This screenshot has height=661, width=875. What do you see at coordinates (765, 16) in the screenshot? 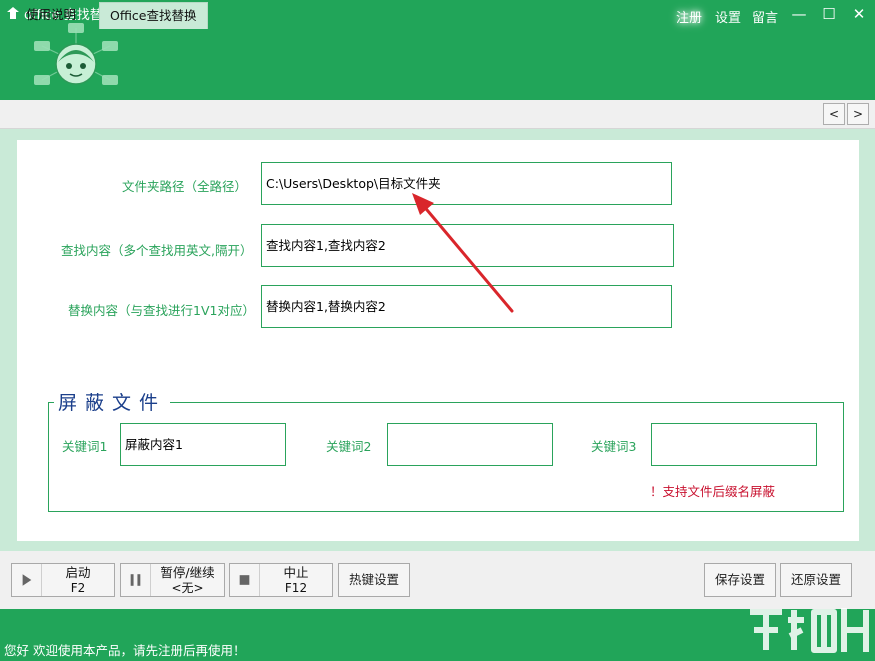
I see `message-link: 留言` at bounding box center [765, 16].